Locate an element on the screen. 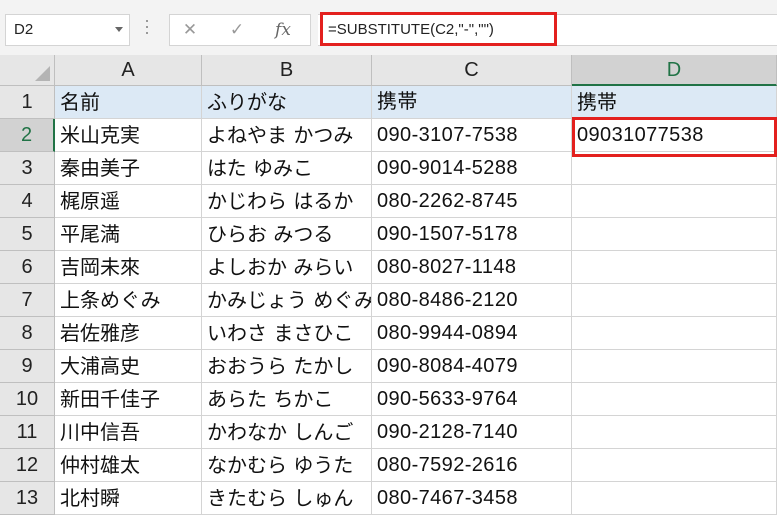  cell-a8: 岩佐雅彦 is located at coordinates (128, 333).